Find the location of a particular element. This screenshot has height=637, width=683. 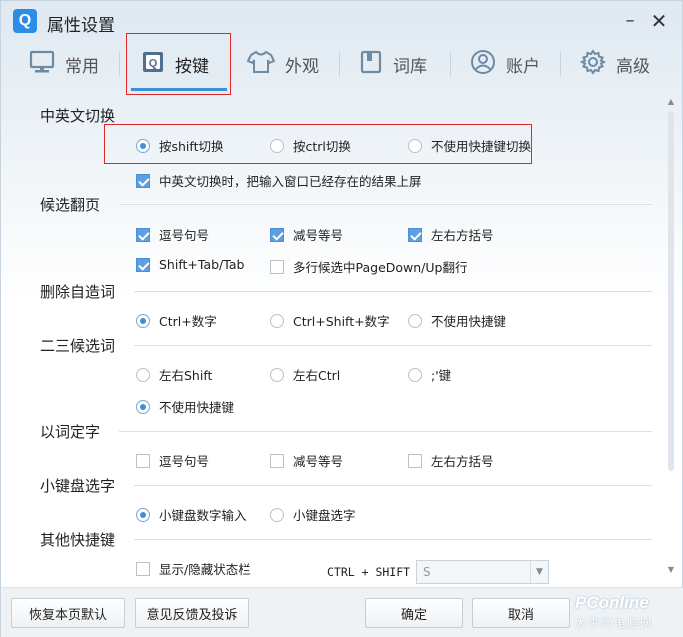

close-icon: ✕ is located at coordinates (659, 21).